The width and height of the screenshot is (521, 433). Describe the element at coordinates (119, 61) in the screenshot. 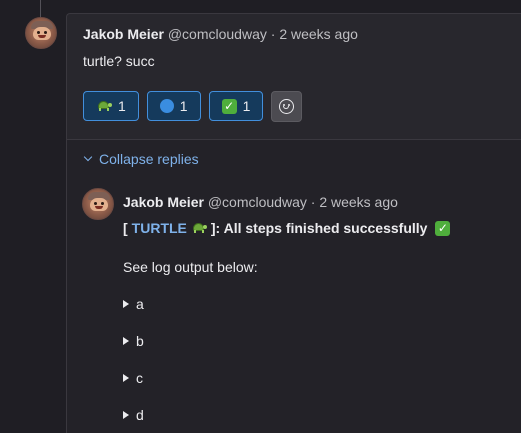

I see `note-body: turtle? succ` at that location.